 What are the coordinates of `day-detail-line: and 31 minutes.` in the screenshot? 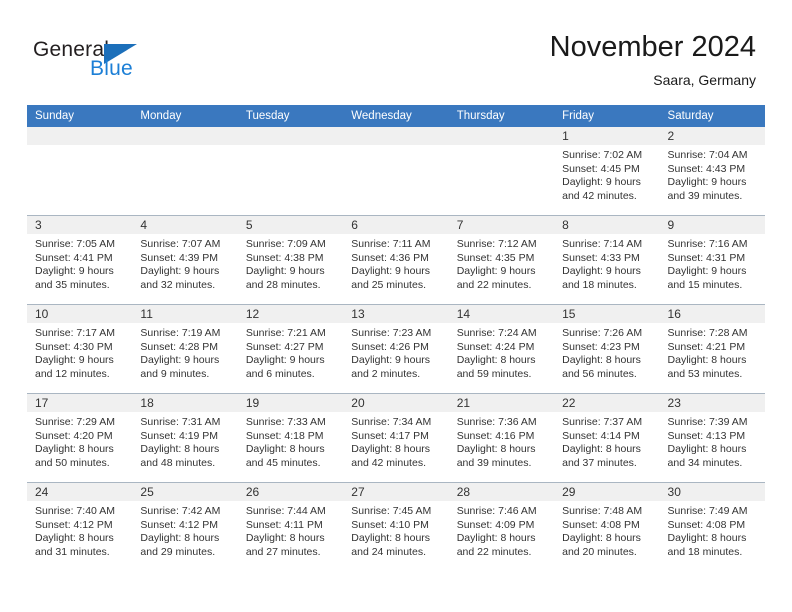 It's located at (72, 551).